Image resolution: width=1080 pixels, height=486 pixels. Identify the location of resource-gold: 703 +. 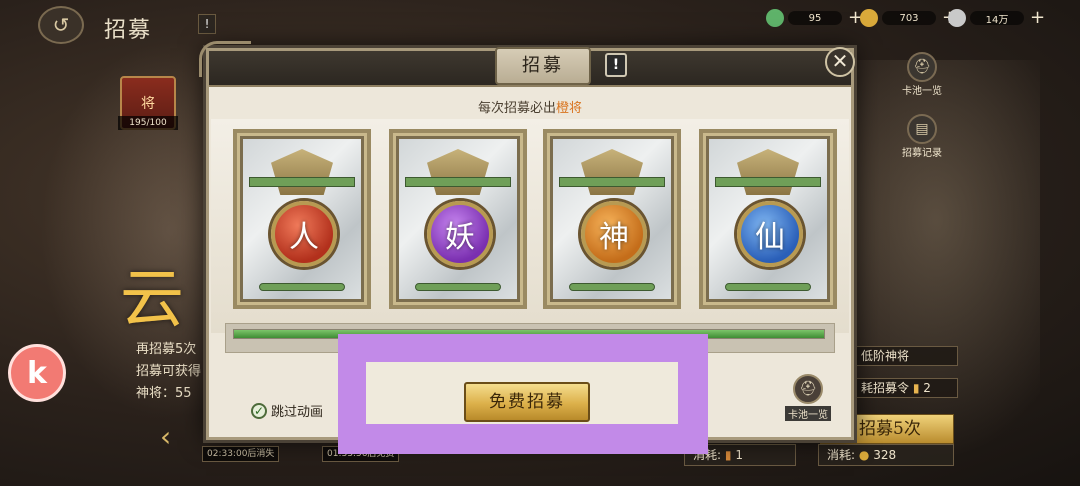
(908, 18).